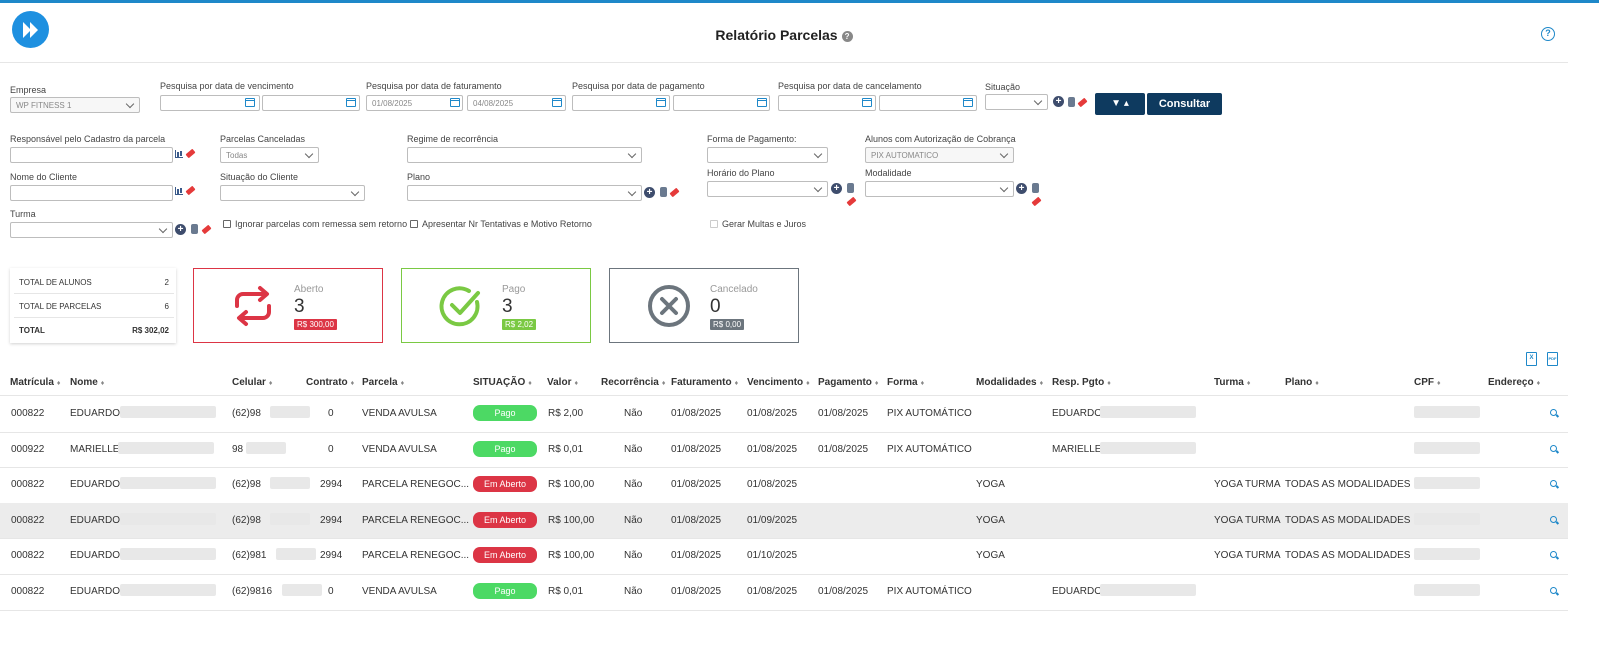 This screenshot has height=654, width=1599. What do you see at coordinates (383, 382) in the screenshot?
I see `column-header: Parcela ♦` at bounding box center [383, 382].